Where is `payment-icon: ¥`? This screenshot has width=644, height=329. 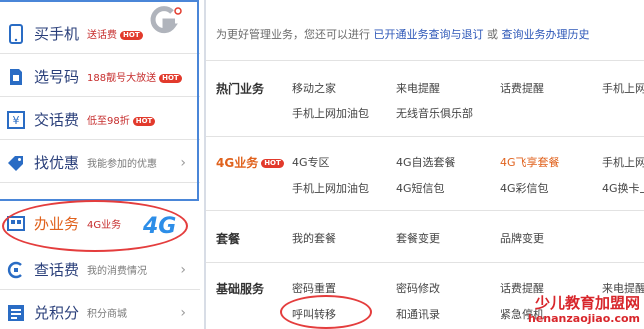 payment-icon: ¥ is located at coordinates (16, 120).